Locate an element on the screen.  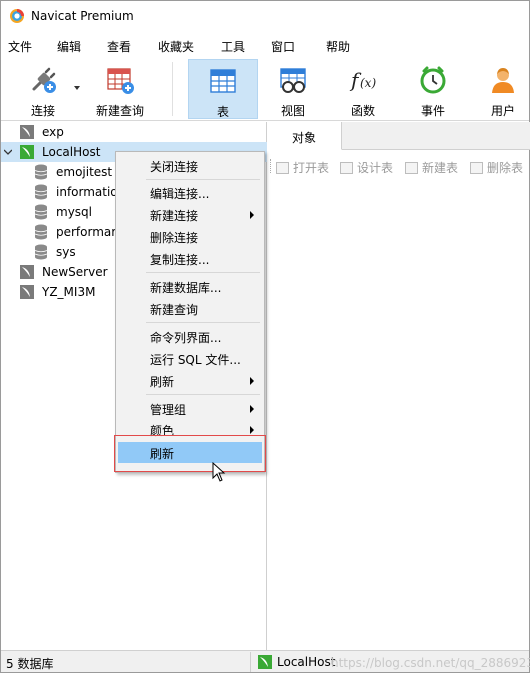
tree-db-label: informatio is located at coordinates (87, 192).